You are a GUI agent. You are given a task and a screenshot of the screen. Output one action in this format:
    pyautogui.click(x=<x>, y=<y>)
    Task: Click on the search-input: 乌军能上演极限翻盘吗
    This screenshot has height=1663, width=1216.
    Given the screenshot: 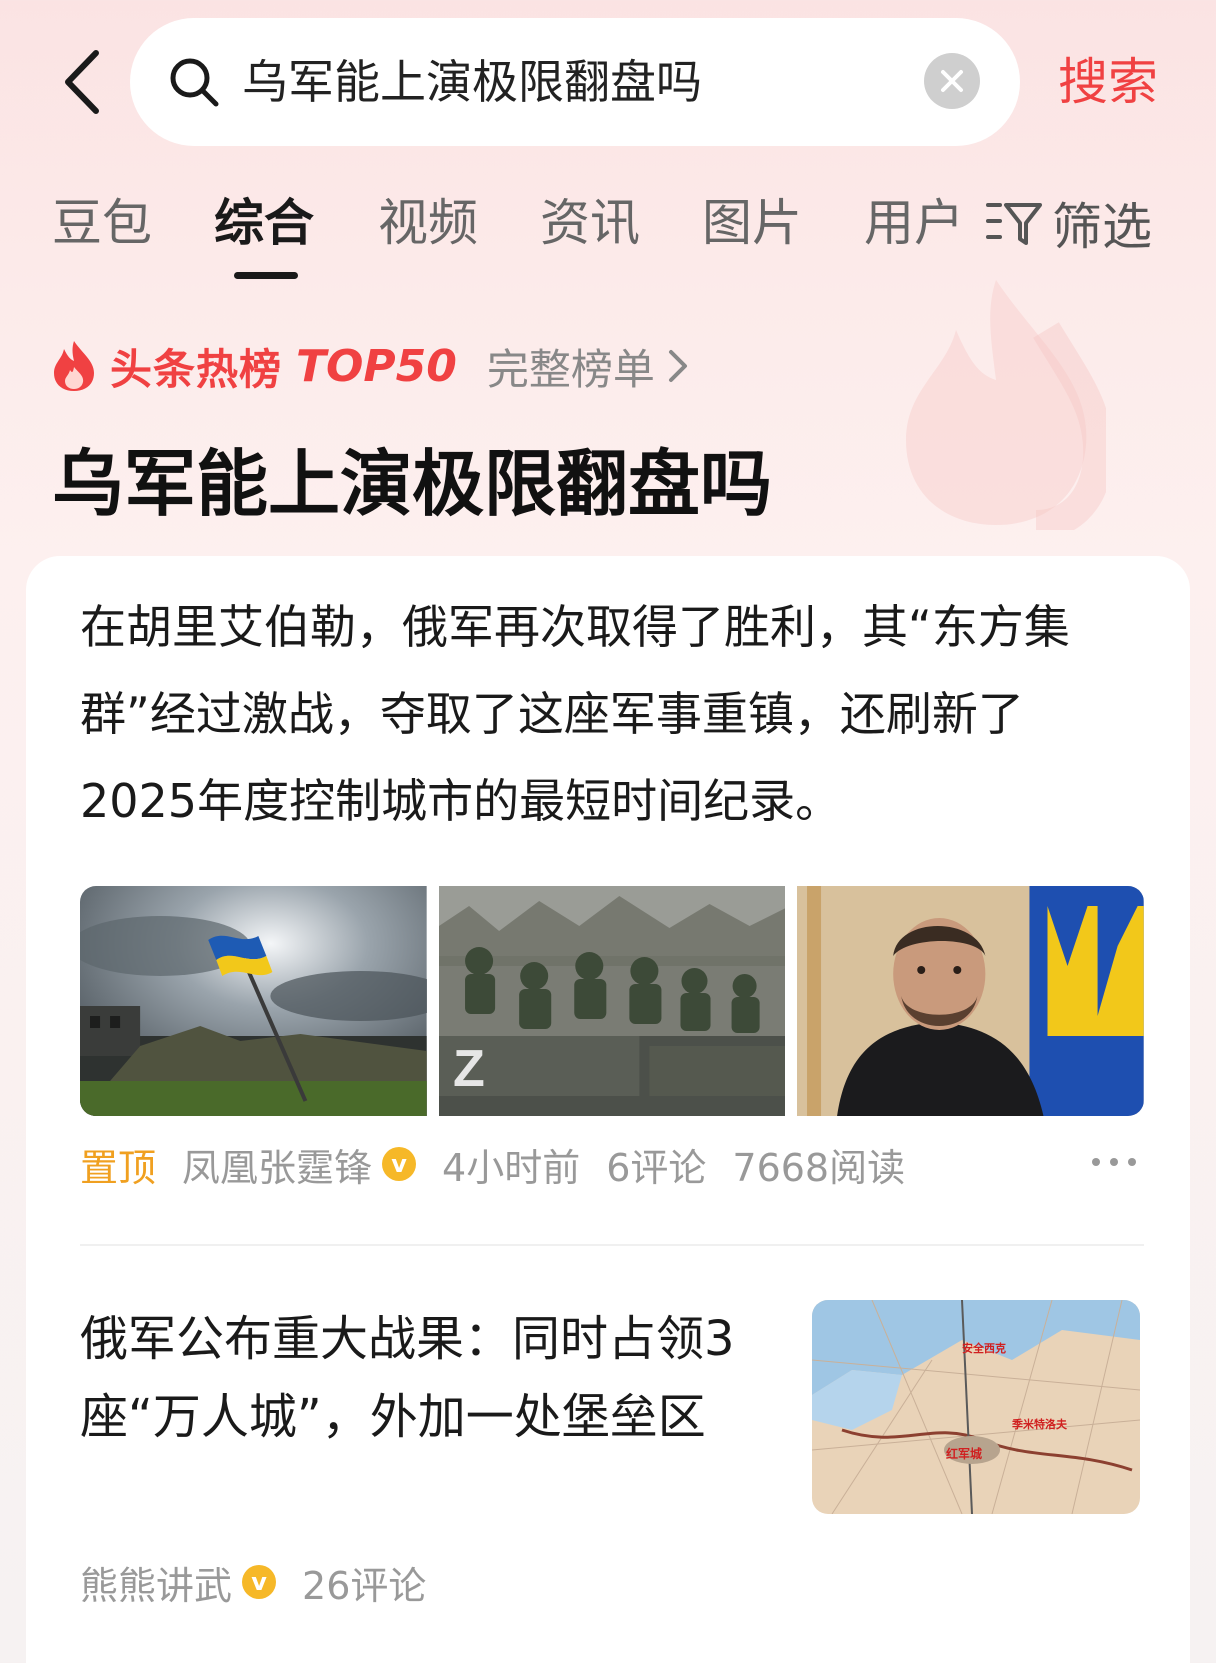 What is the action you would take?
    pyautogui.click(x=472, y=82)
    